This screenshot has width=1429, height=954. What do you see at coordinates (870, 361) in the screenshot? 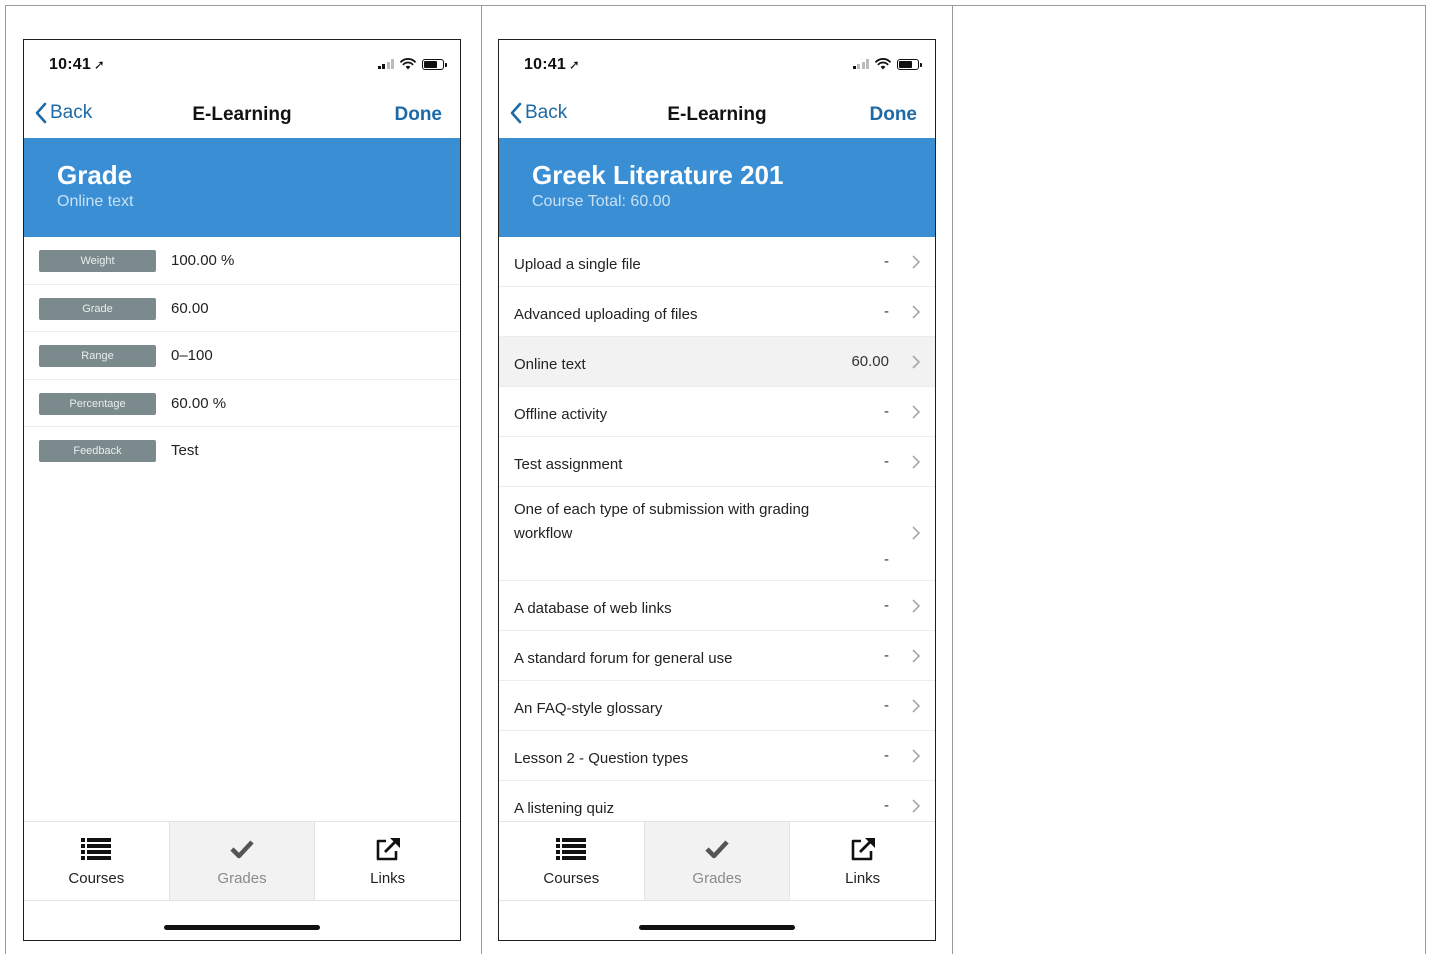
I see `item-score: 60.00` at bounding box center [870, 361].